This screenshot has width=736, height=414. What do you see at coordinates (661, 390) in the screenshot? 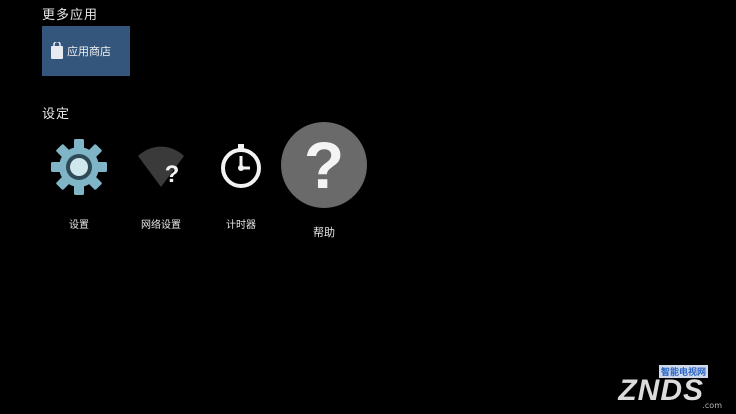
I see `watermark-logo-text: ZNDS` at bounding box center [661, 390].